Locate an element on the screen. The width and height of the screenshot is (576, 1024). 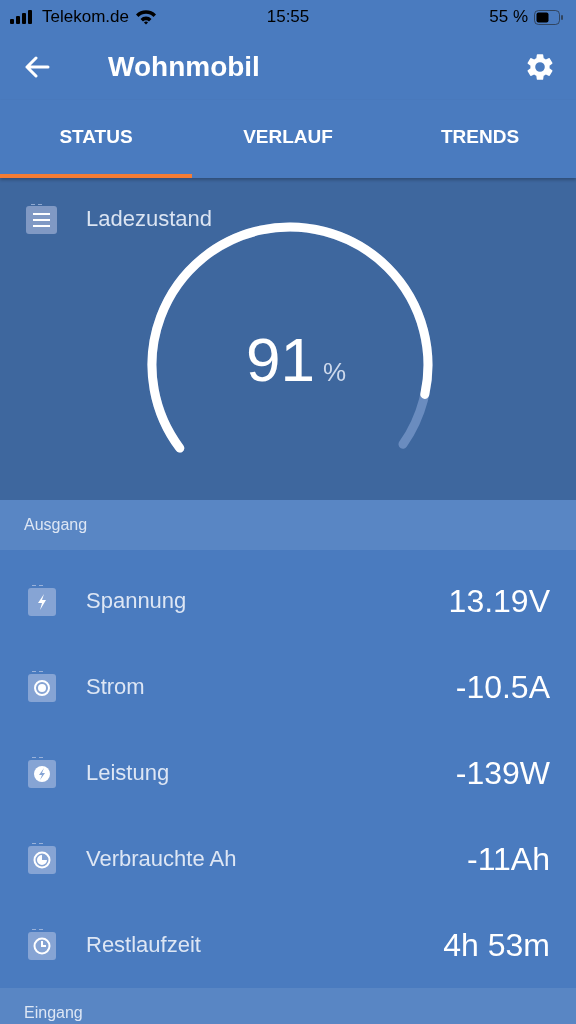
section-header: Eingang is located at coordinates (53, 1013).